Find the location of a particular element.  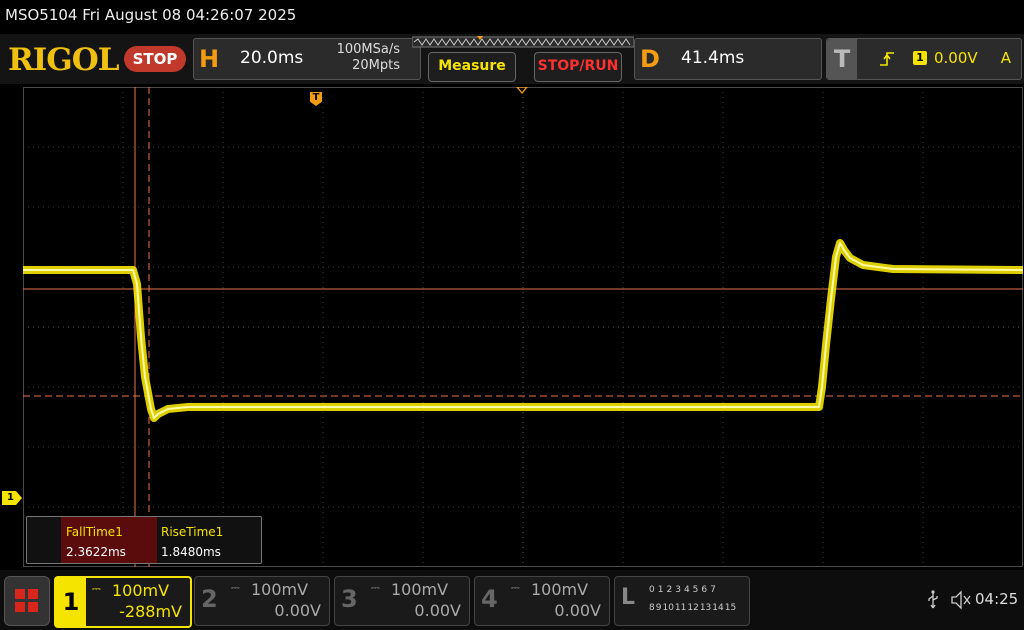

logic-channel-label: 5 is located at coordinates (695, 590).